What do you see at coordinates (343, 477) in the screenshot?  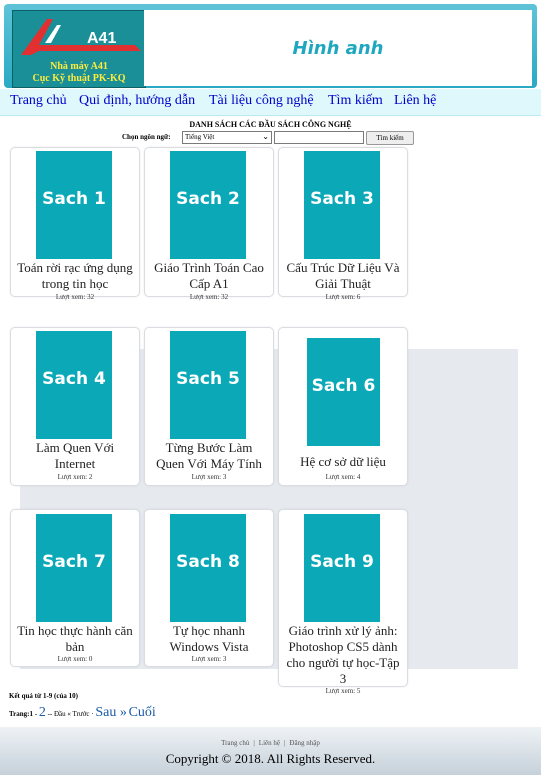 I see `book-views: Lượt xem: 4` at bounding box center [343, 477].